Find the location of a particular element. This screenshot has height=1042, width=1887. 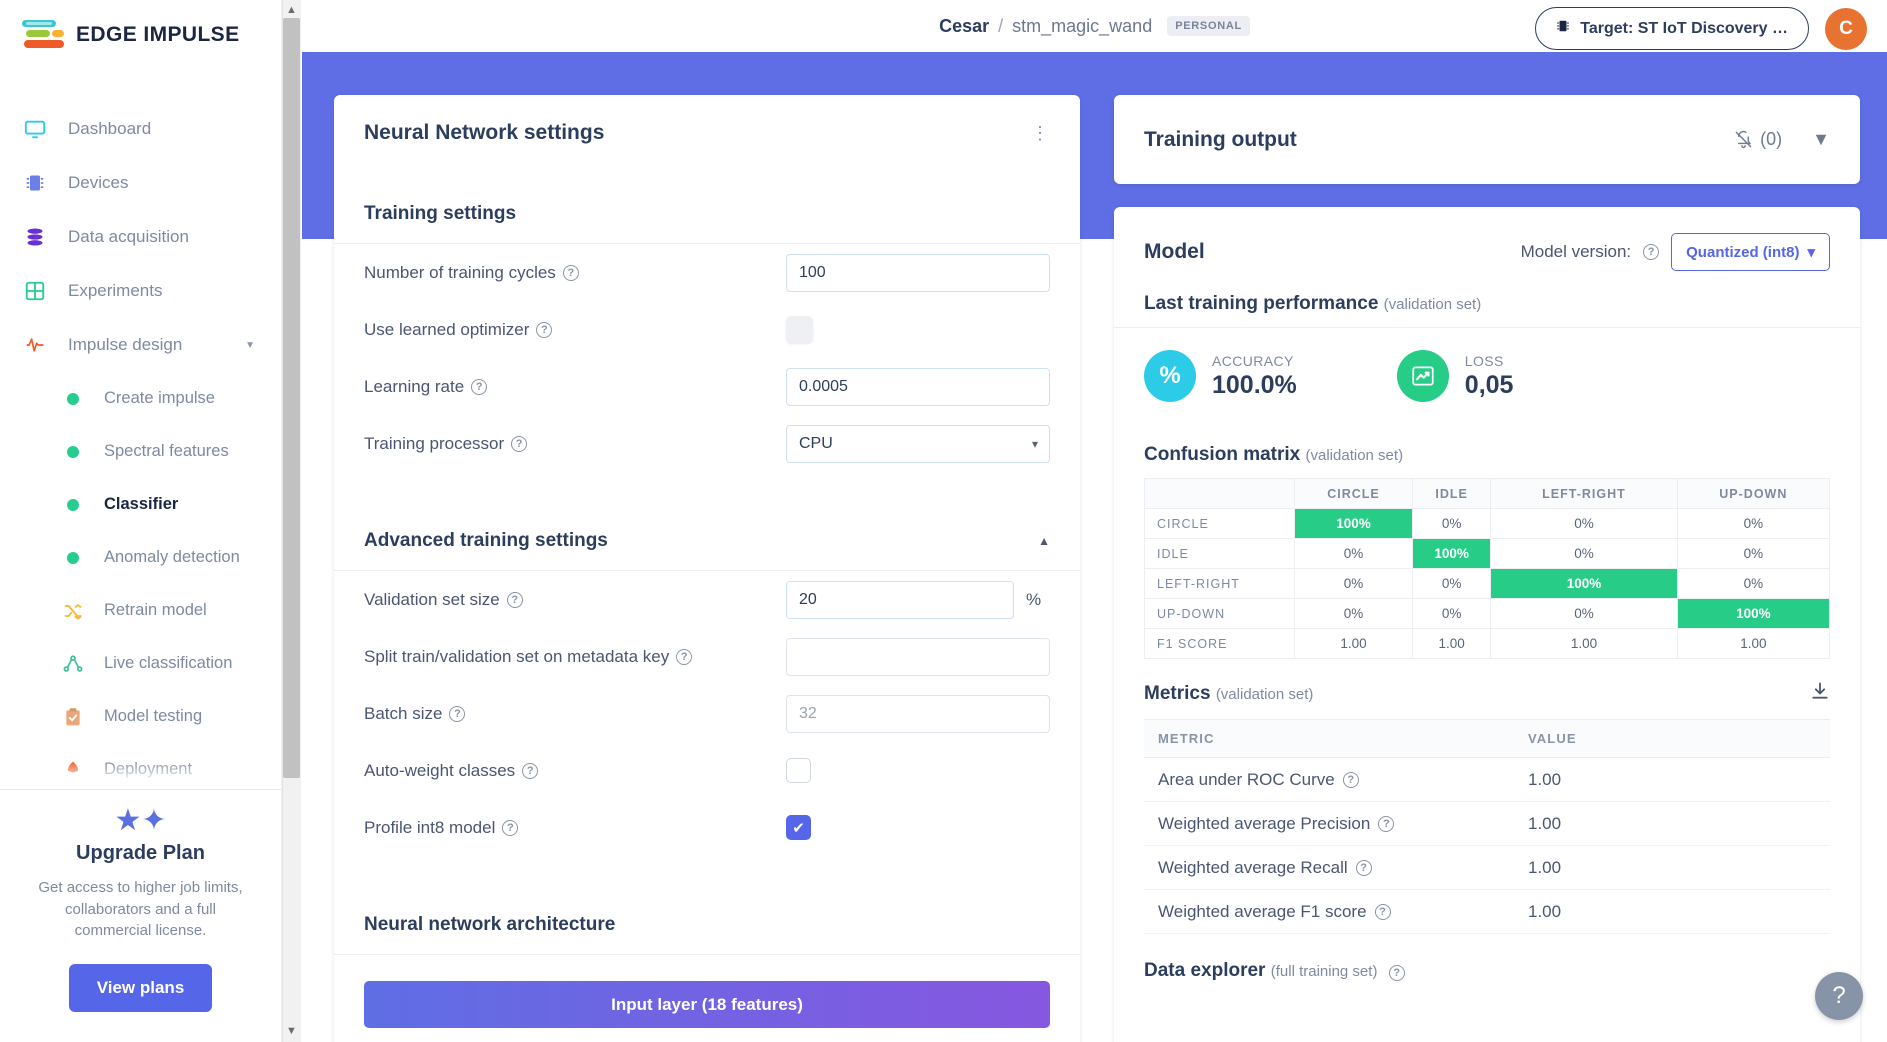

training-processor-select: CPU is located at coordinates (918, 443).